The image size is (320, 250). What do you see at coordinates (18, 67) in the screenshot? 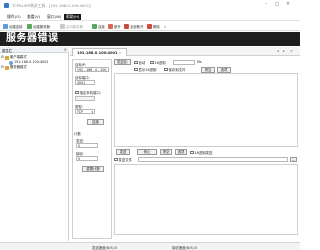
I see `tree-item-label: 服务器模式` at bounding box center [18, 67].